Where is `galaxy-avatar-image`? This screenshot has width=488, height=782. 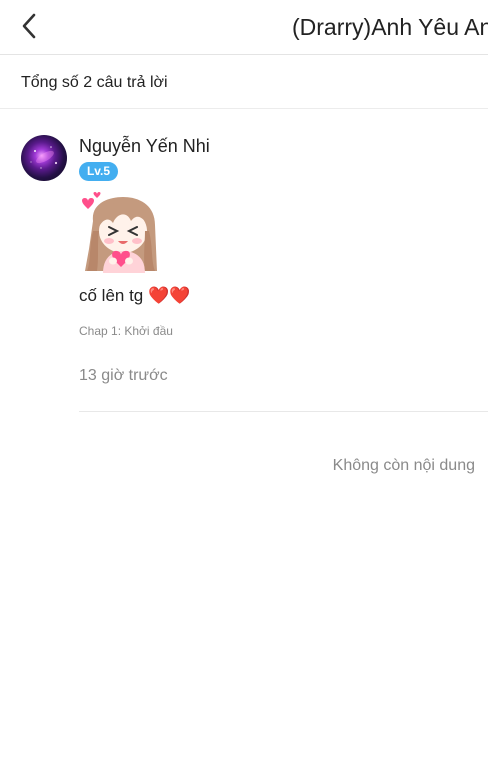 galaxy-avatar-image is located at coordinates (44, 157).